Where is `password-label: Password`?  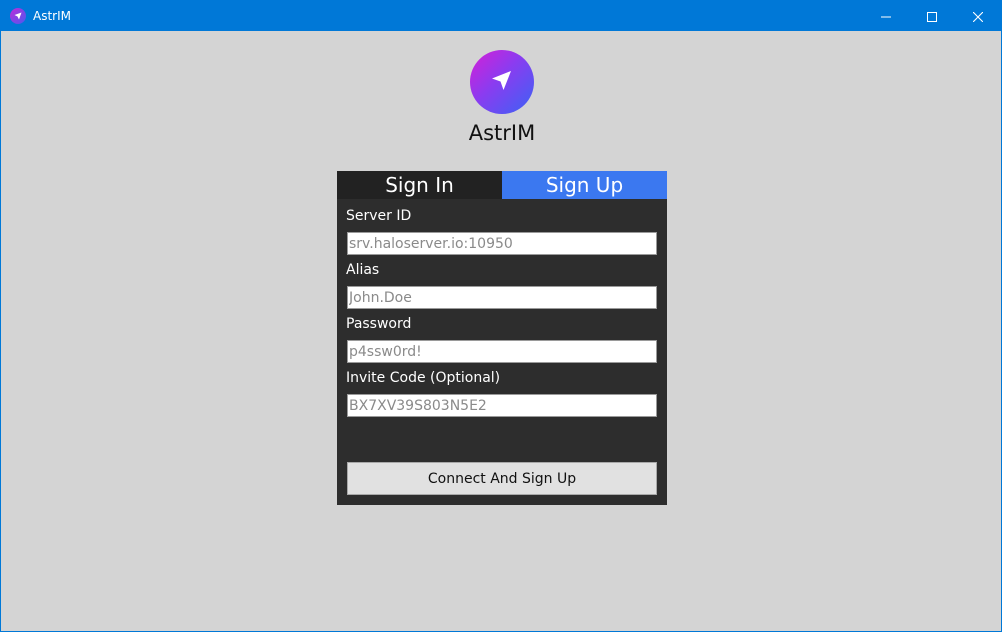 password-label: Password is located at coordinates (379, 324).